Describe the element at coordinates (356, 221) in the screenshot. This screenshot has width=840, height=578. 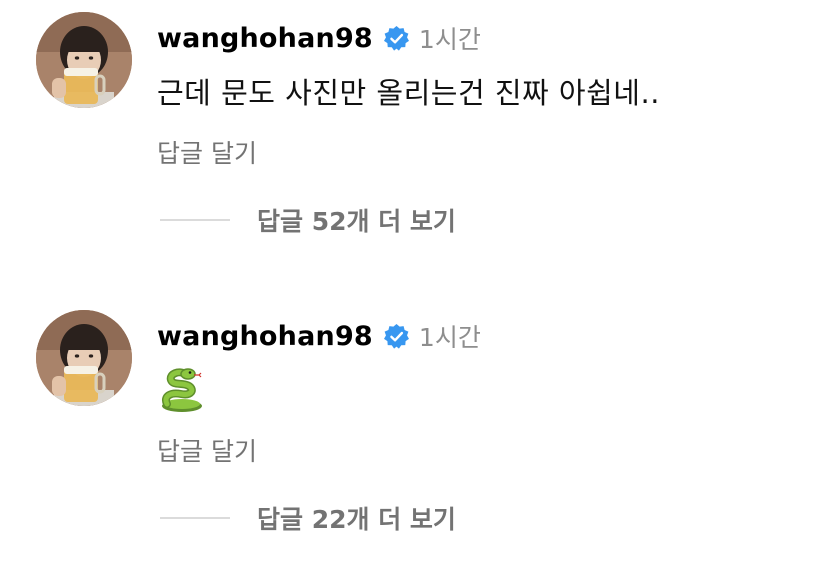
I see `view-replies-label: 답글 52개 더 보기` at that location.